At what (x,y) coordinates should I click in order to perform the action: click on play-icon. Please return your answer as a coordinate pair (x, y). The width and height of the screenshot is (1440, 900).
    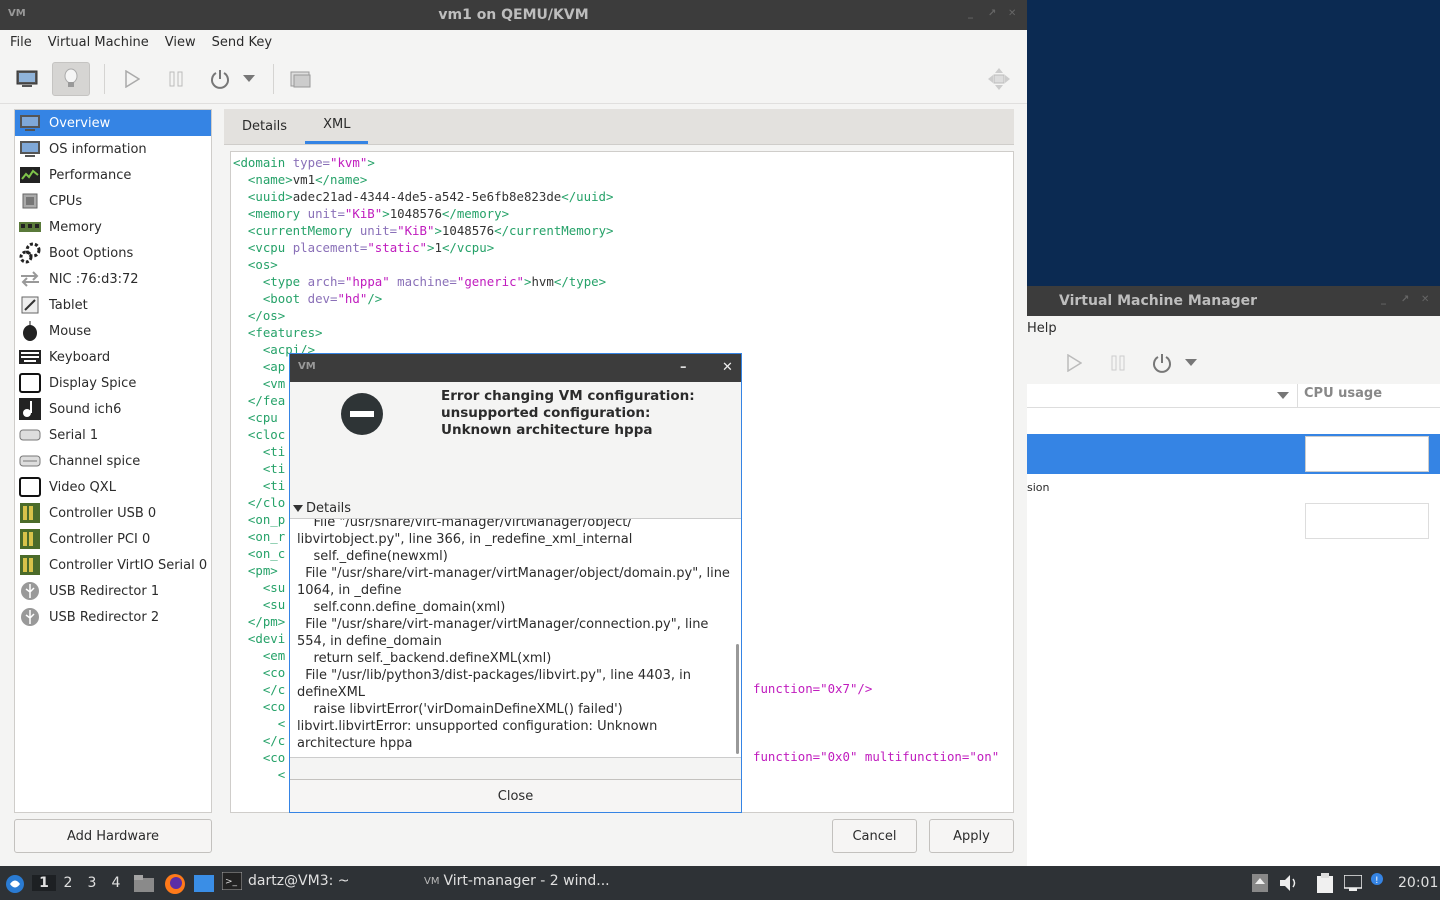
    Looking at the image, I should click on (1074, 362).